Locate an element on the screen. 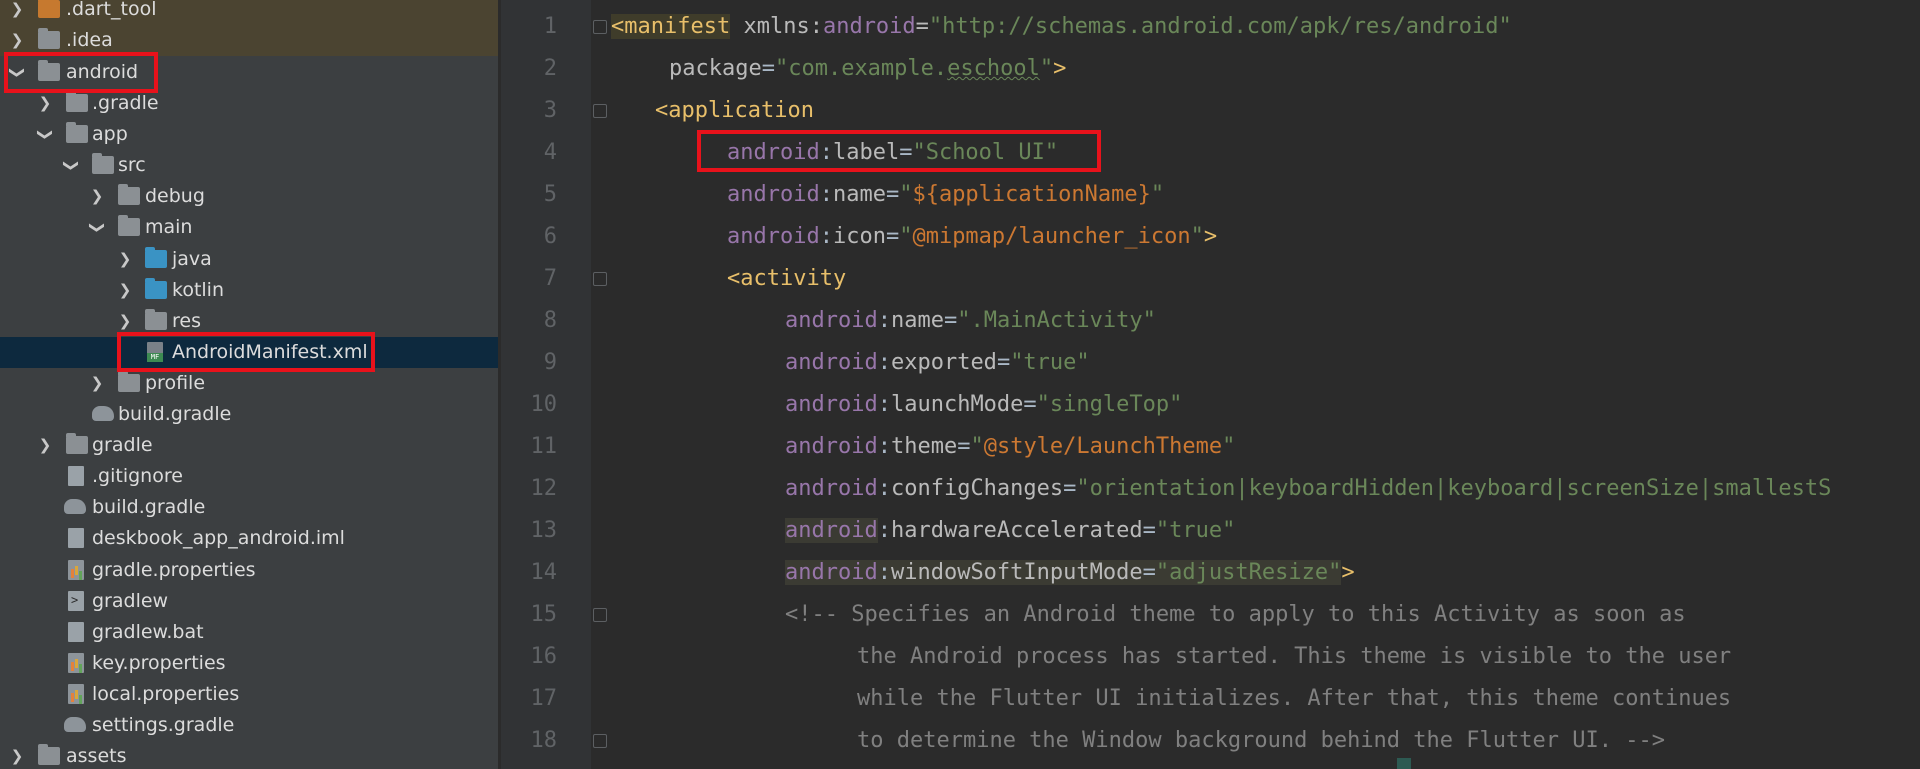 Image resolution: width=1920 pixels, height=769 pixels. folder-orange-icon is located at coordinates (49, 9).